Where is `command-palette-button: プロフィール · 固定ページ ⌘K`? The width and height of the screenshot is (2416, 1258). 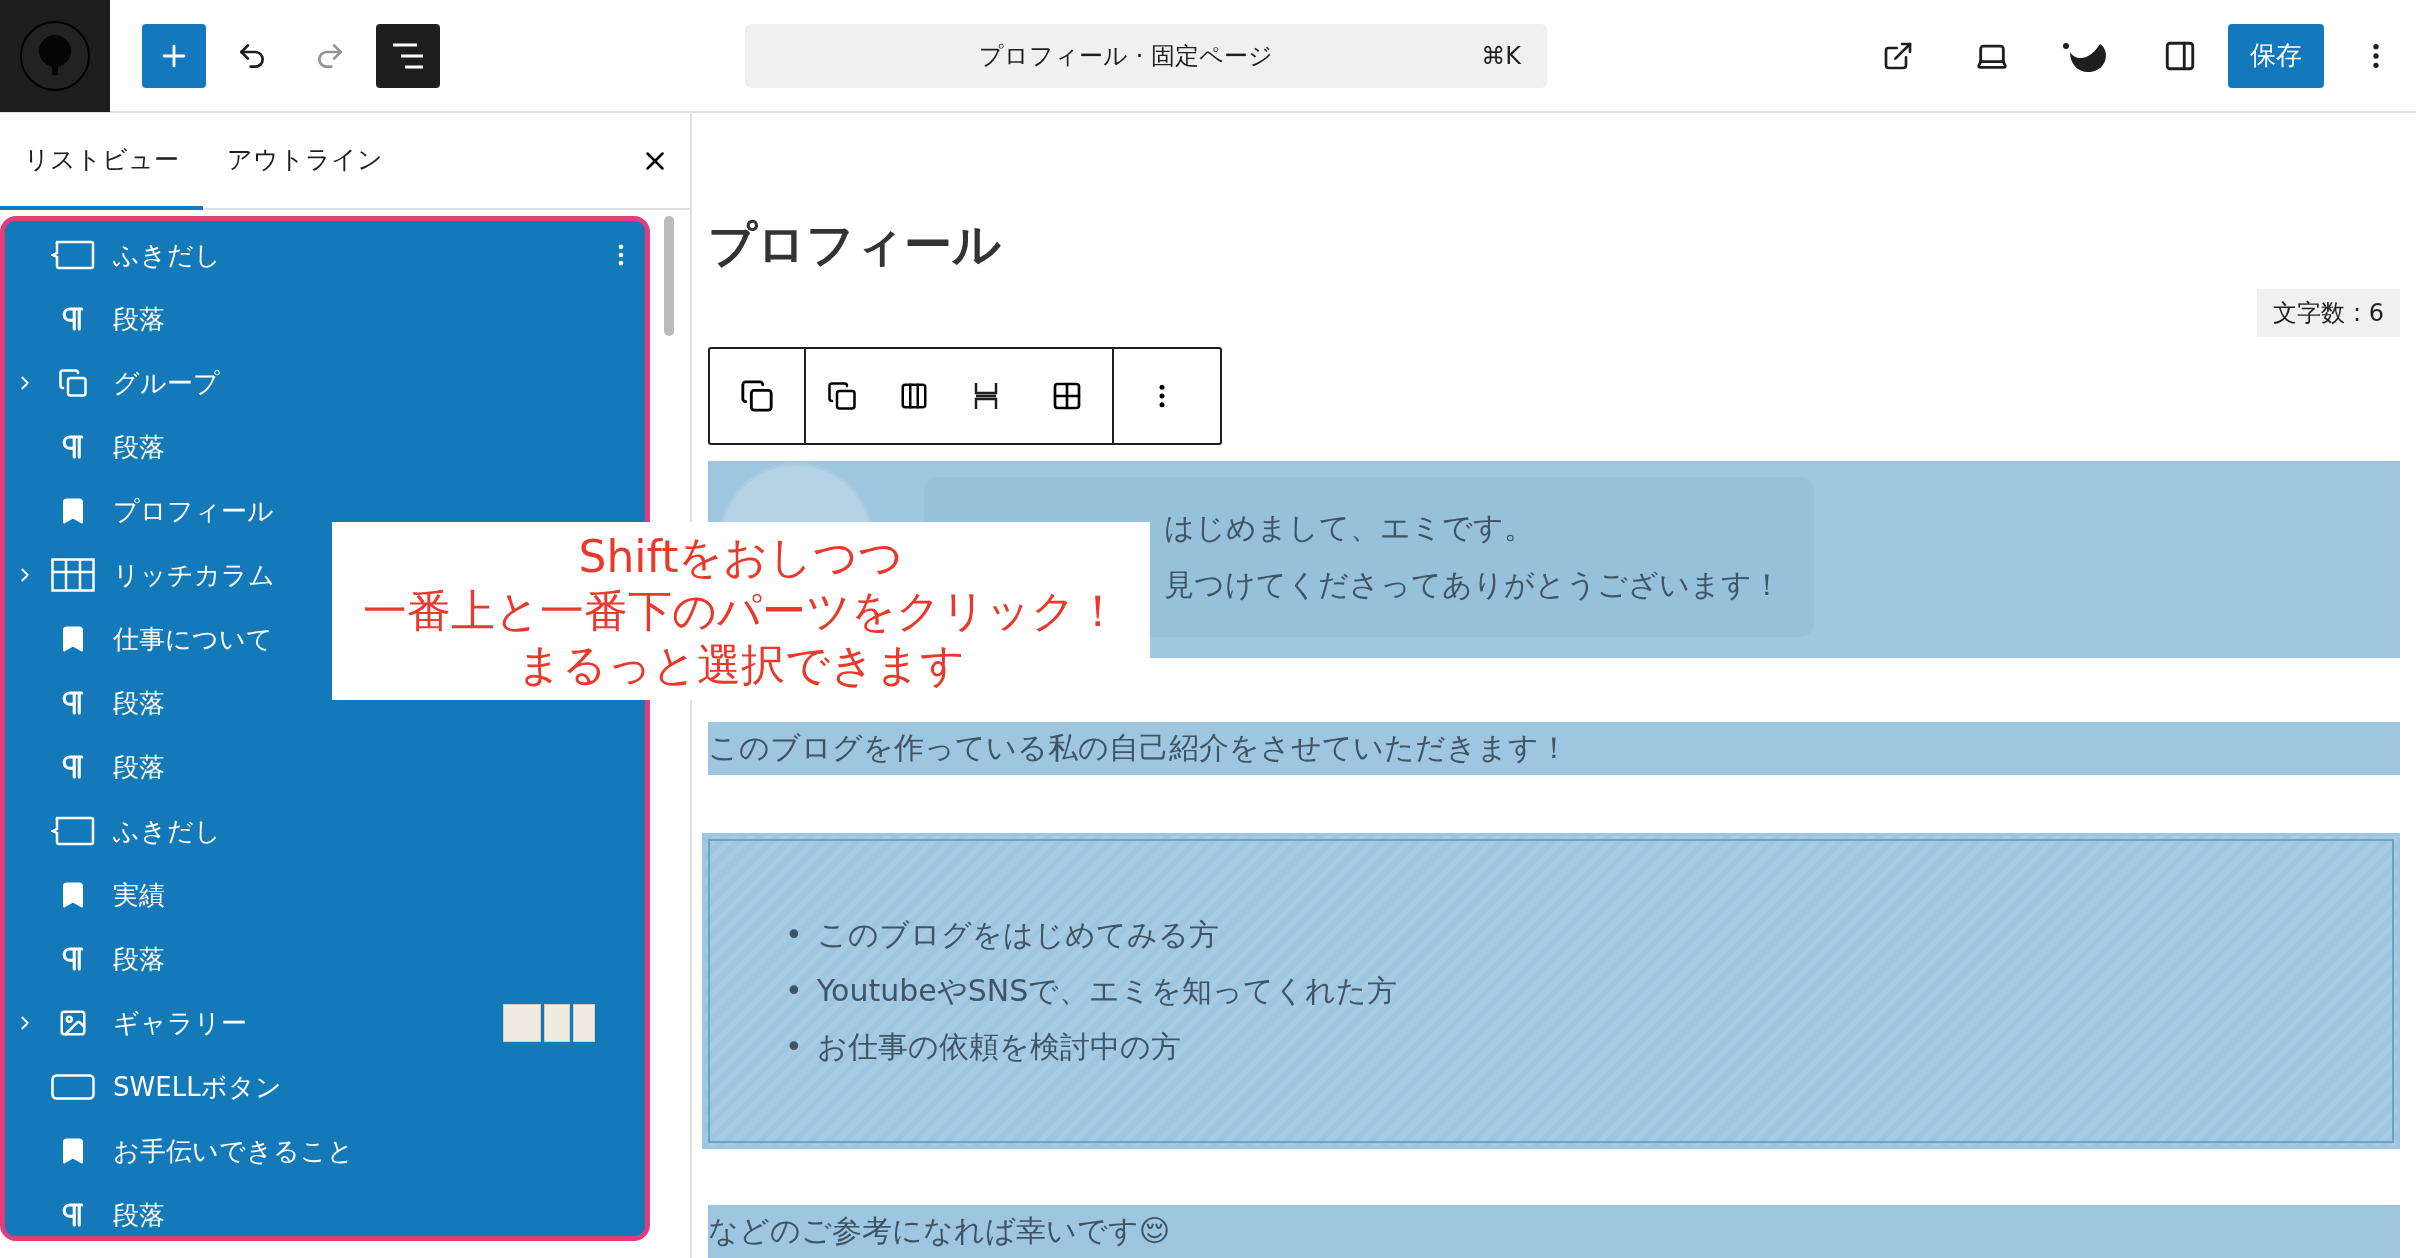 command-palette-button: プロフィール · 固定ページ ⌘K is located at coordinates (1146, 55).